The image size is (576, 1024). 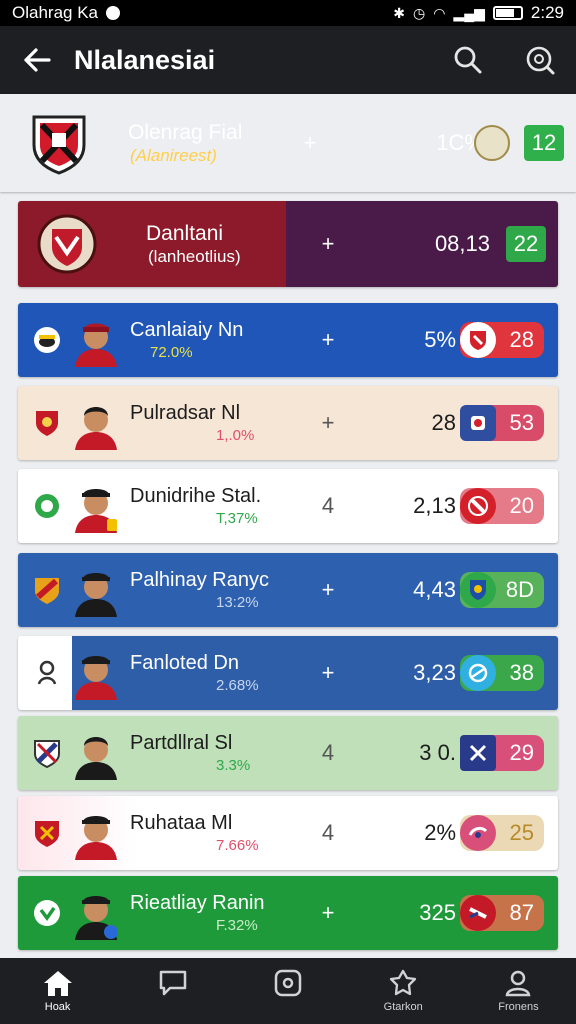 I want to click on player-sub: 72.0%, so click(x=171, y=352).